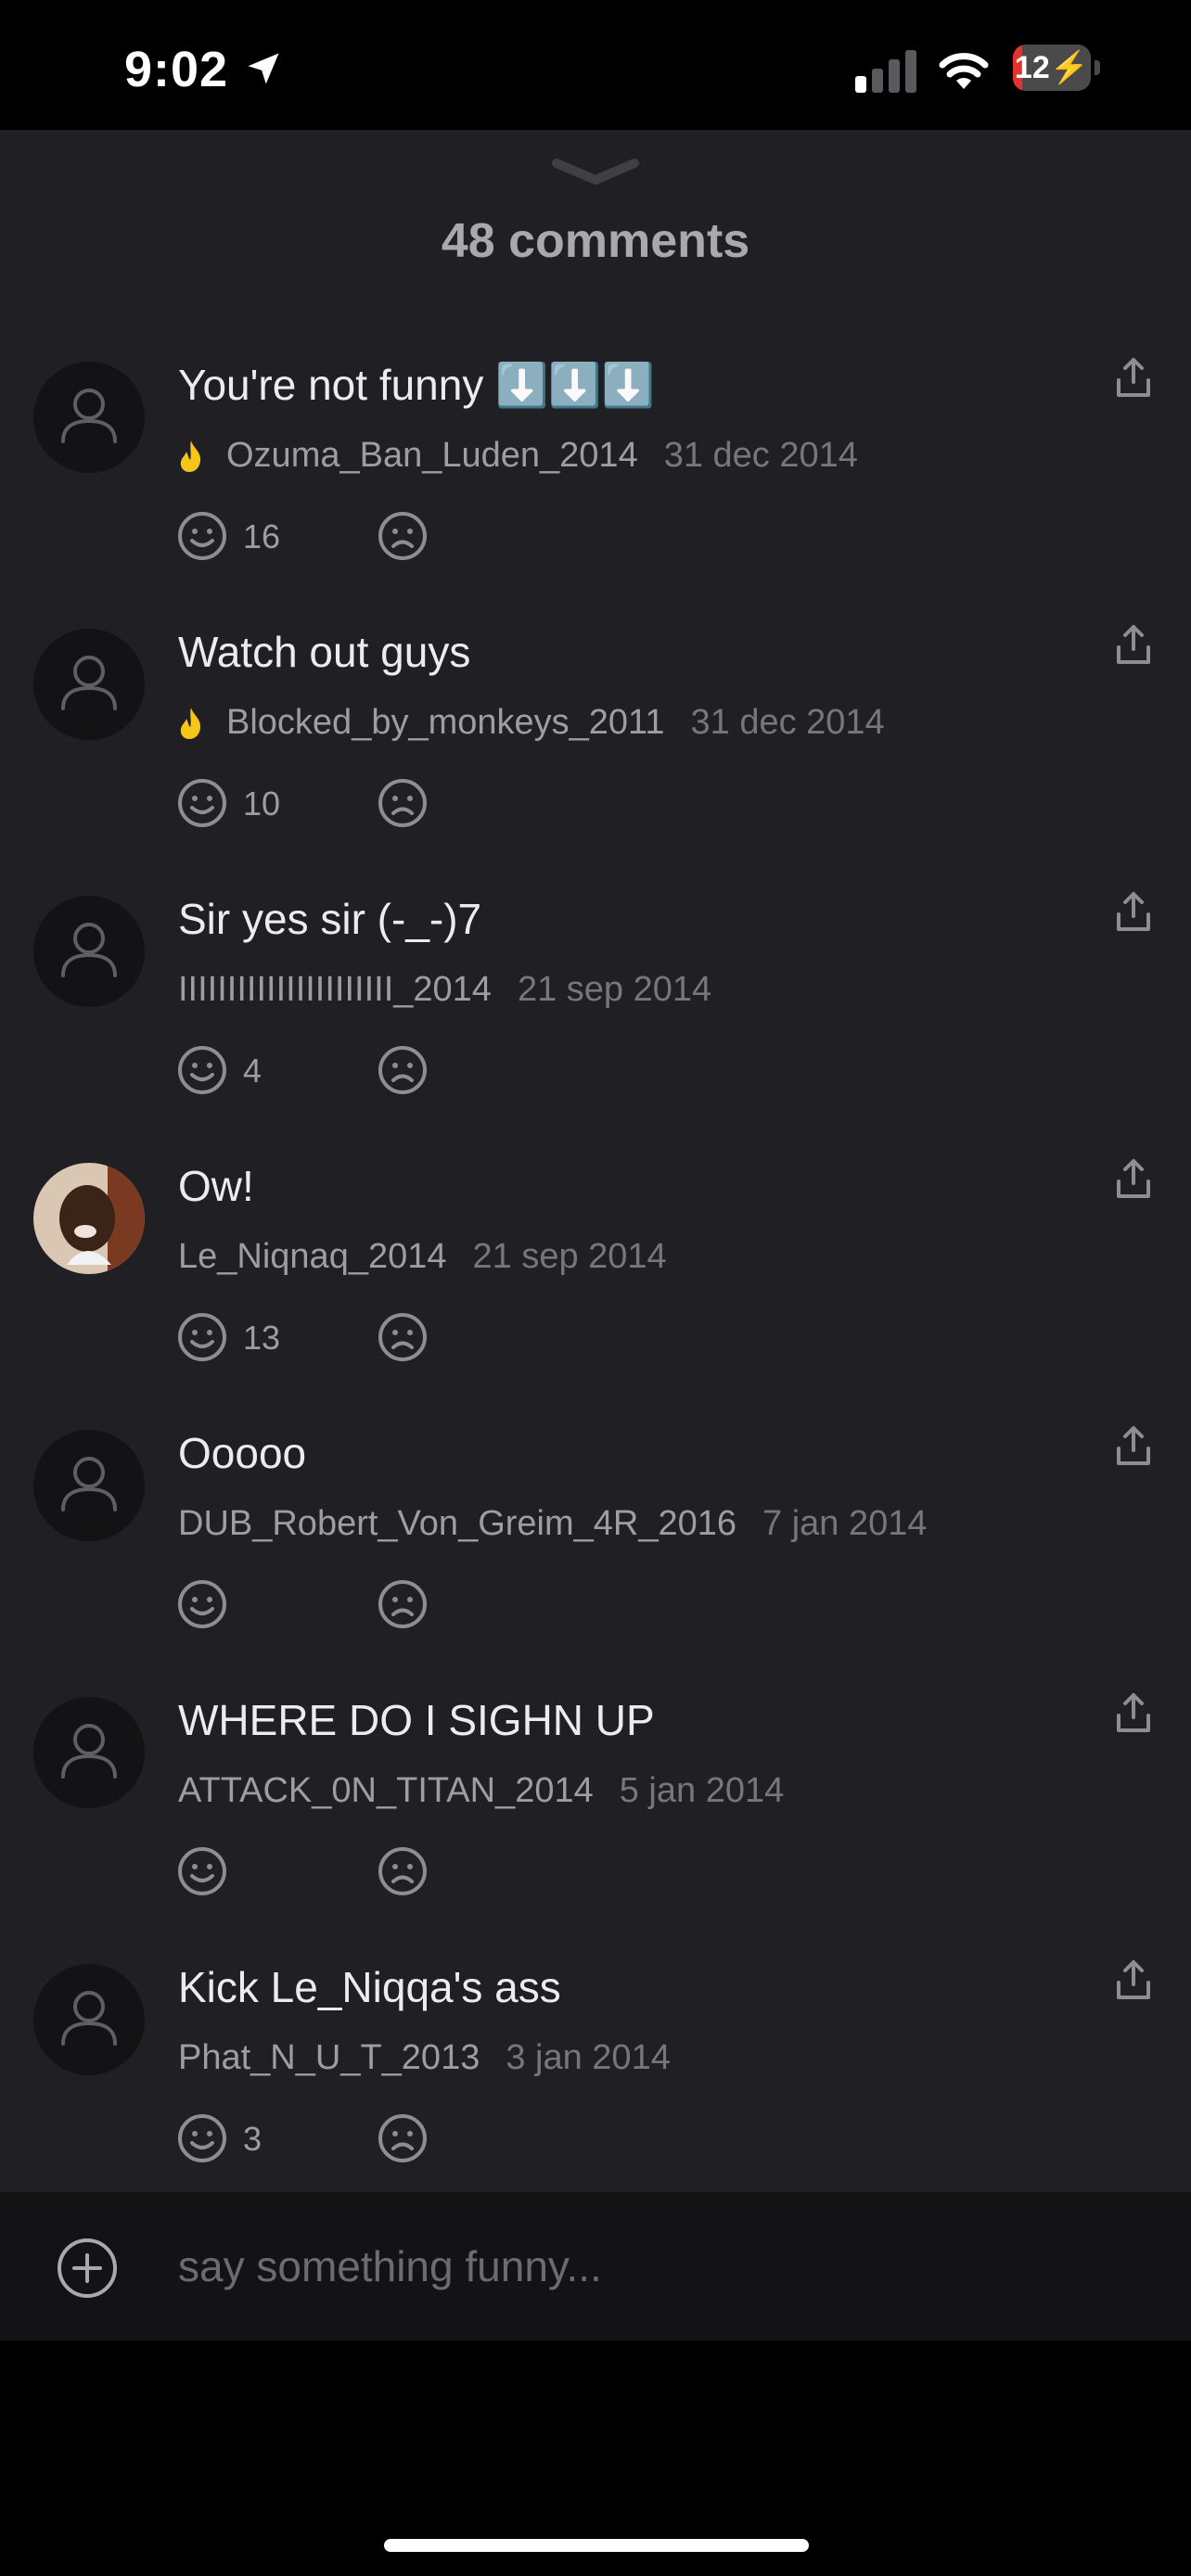  I want to click on profile-photo, so click(89, 1218).